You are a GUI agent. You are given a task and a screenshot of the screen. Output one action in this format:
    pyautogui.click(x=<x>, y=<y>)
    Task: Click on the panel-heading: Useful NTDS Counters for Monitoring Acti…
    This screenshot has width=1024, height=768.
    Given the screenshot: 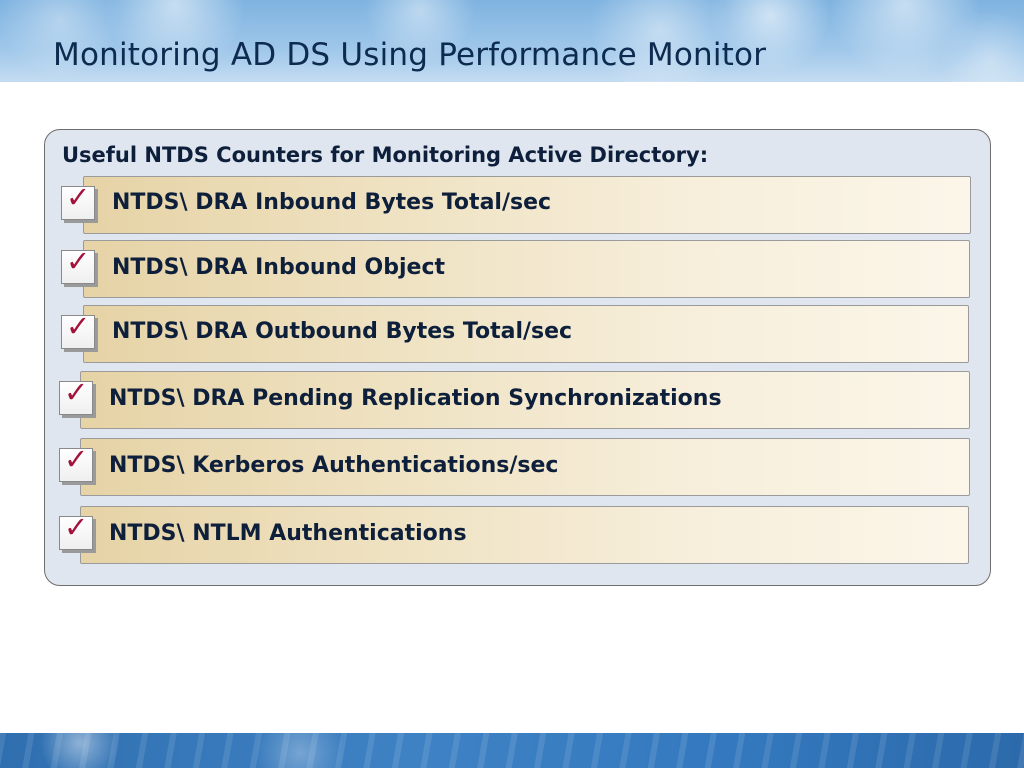 What is the action you would take?
    pyautogui.click(x=385, y=155)
    